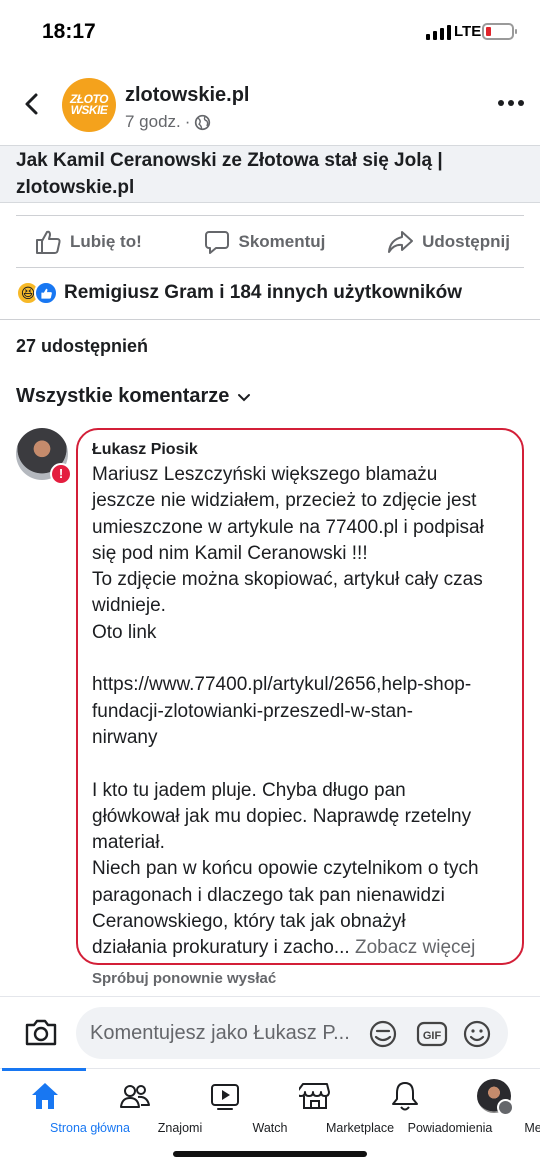 The width and height of the screenshot is (540, 1169). Describe the element at coordinates (180, 1128) in the screenshot. I see `tab-label: Znajomi` at that location.